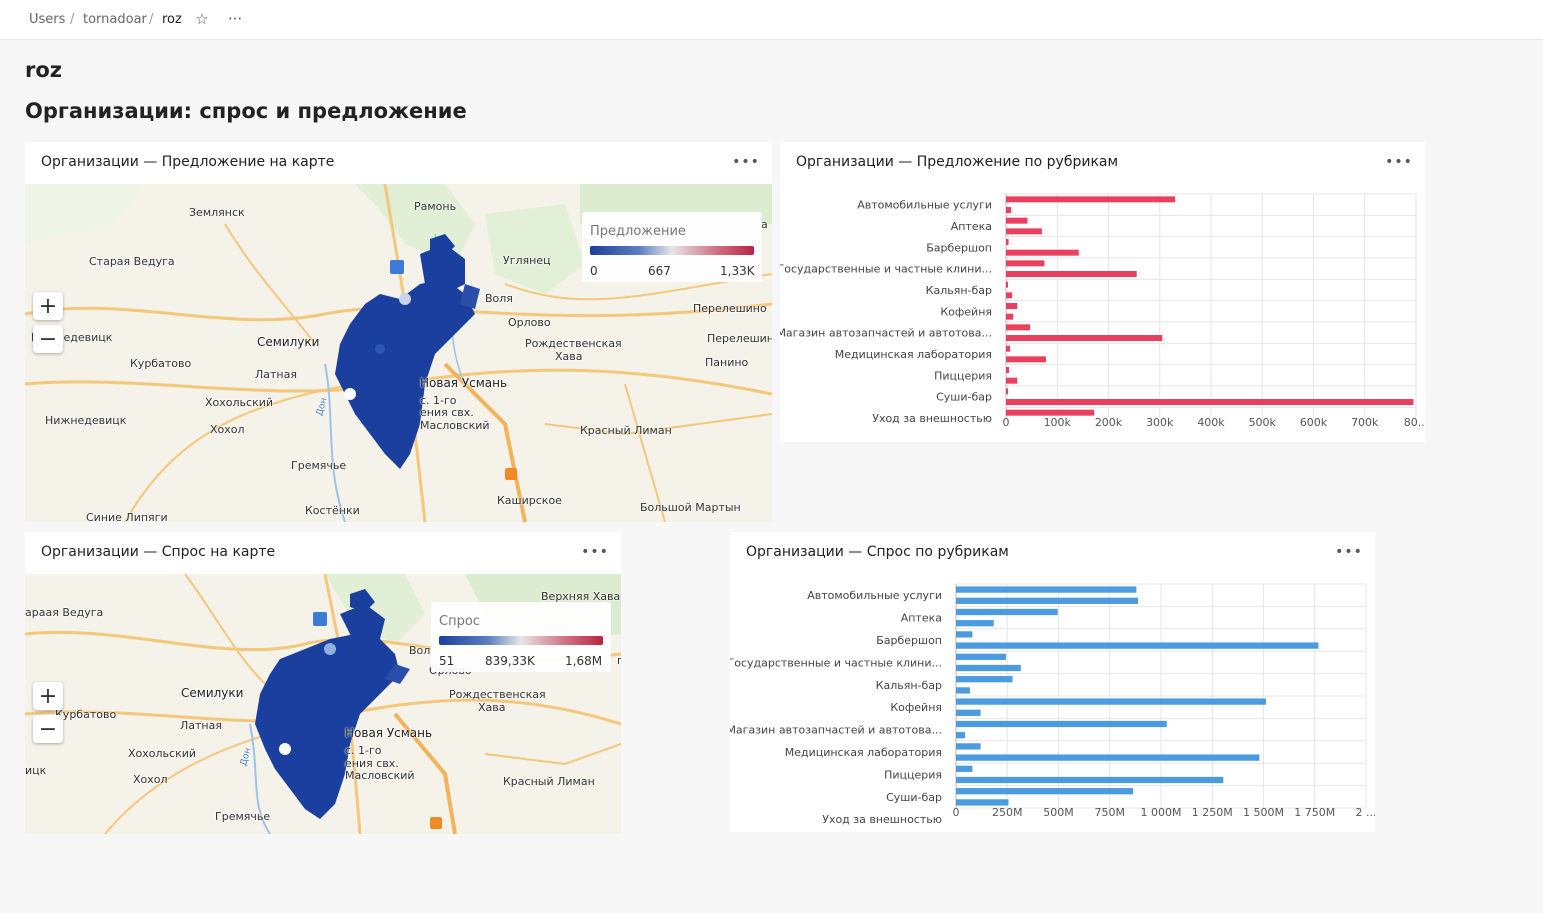  Describe the element at coordinates (1109, 422) in the screenshot. I see `tick-label: 200k` at that location.